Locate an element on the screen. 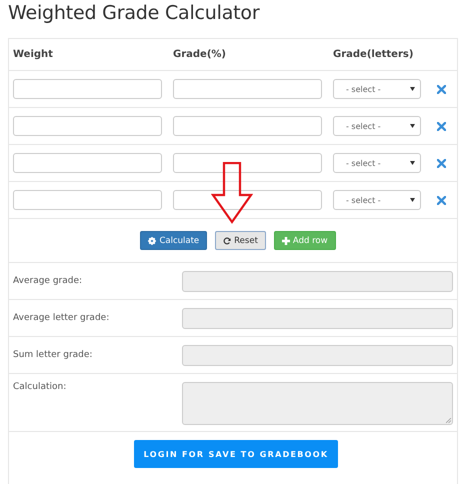 This screenshot has width=474, height=484. gear-icon is located at coordinates (152, 240).